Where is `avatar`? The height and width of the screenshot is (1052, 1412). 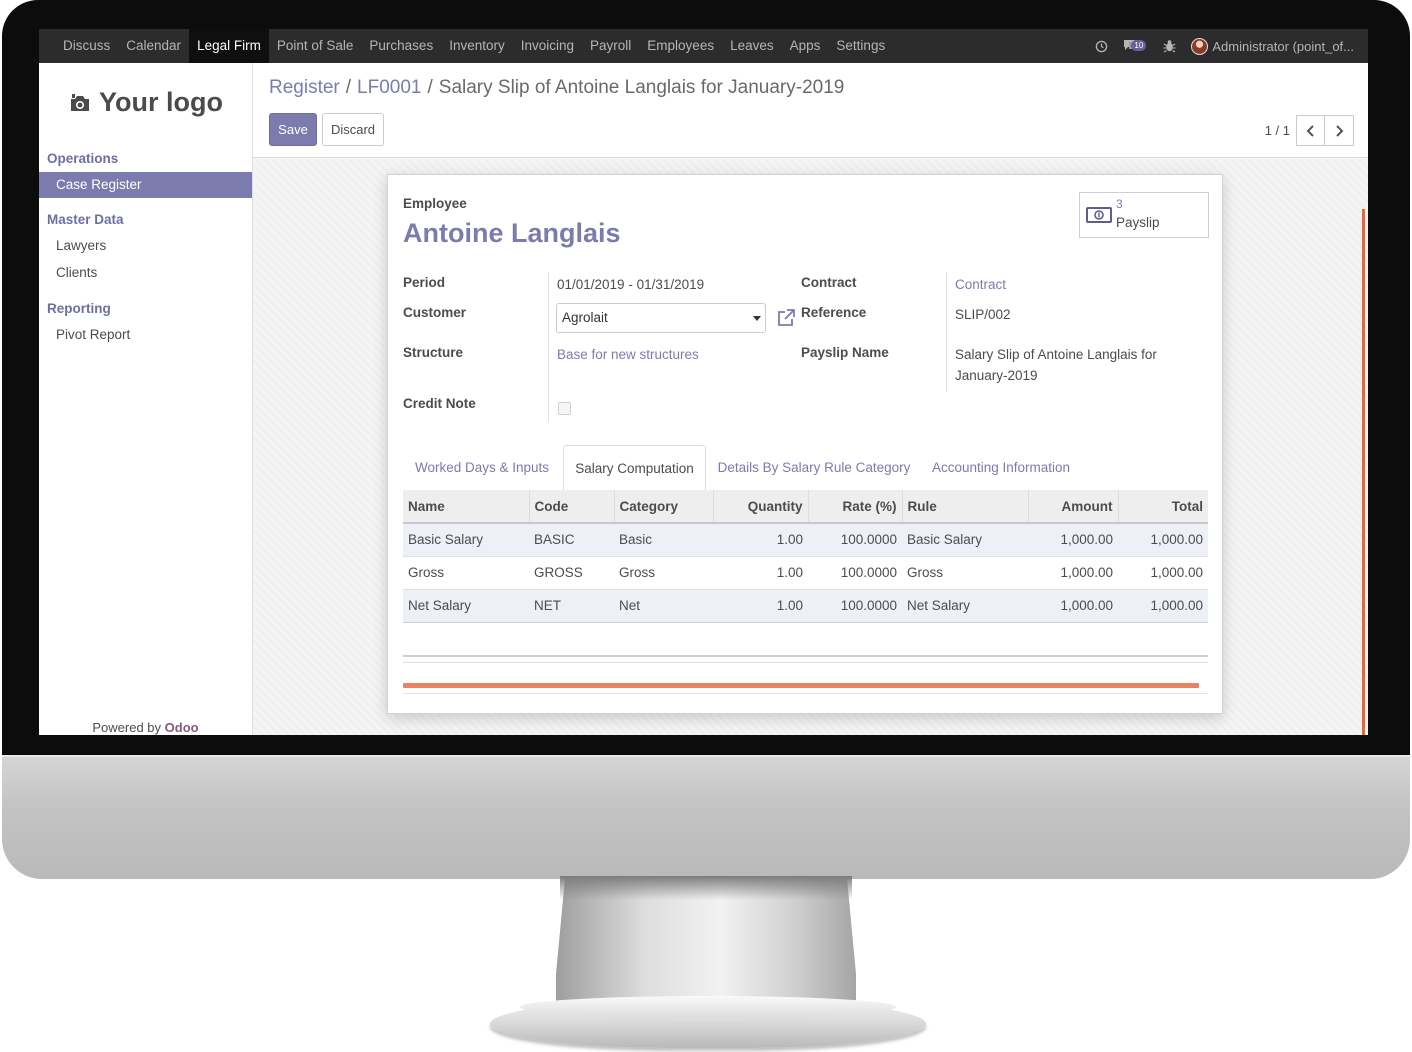
avatar is located at coordinates (1200, 46).